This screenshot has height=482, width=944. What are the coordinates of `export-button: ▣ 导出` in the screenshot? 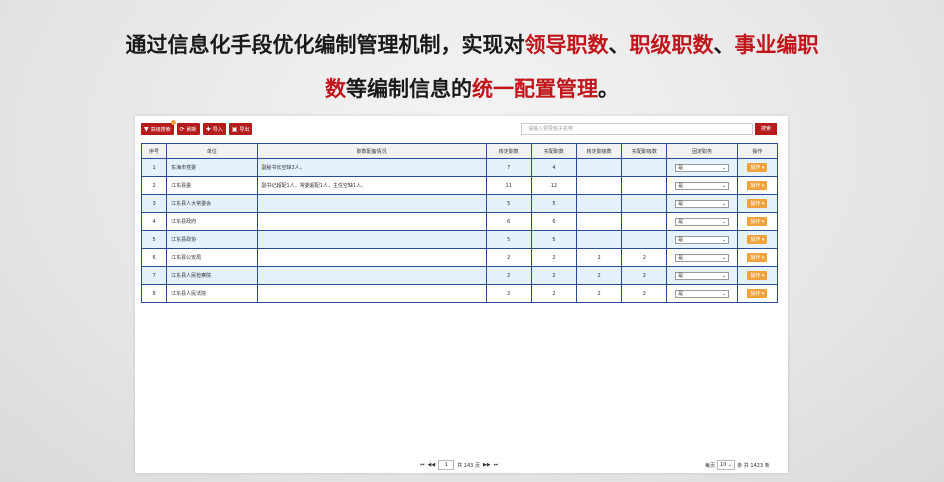 It's located at (240, 129).